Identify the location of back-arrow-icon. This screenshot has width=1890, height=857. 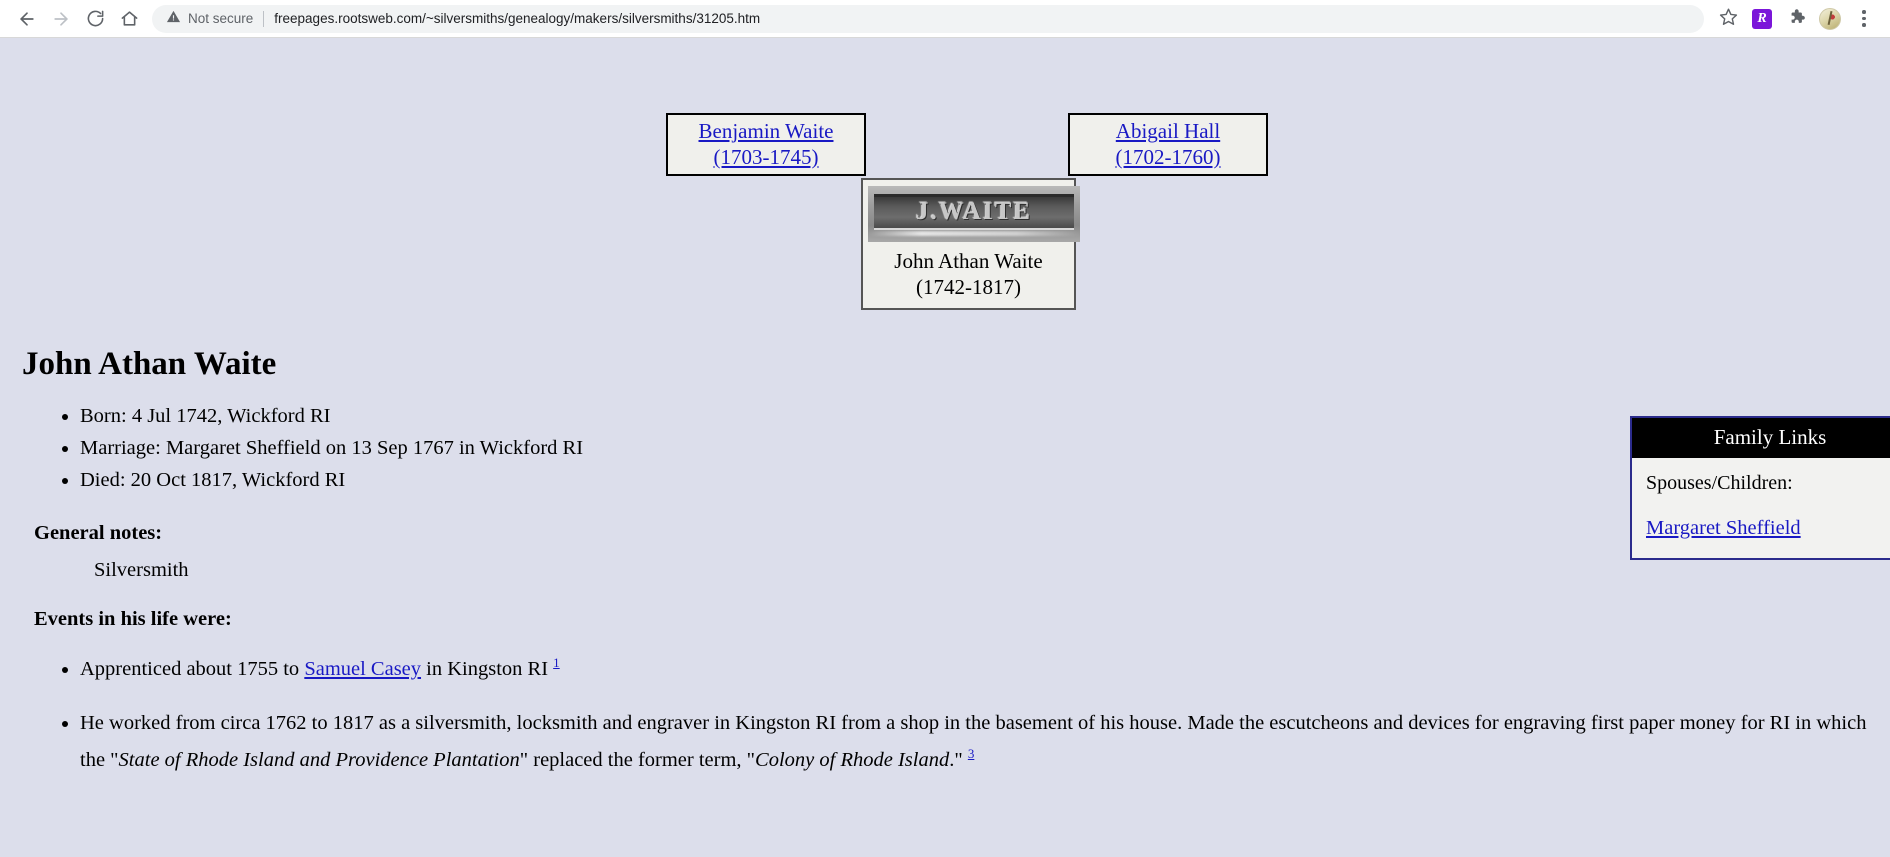
(27, 19).